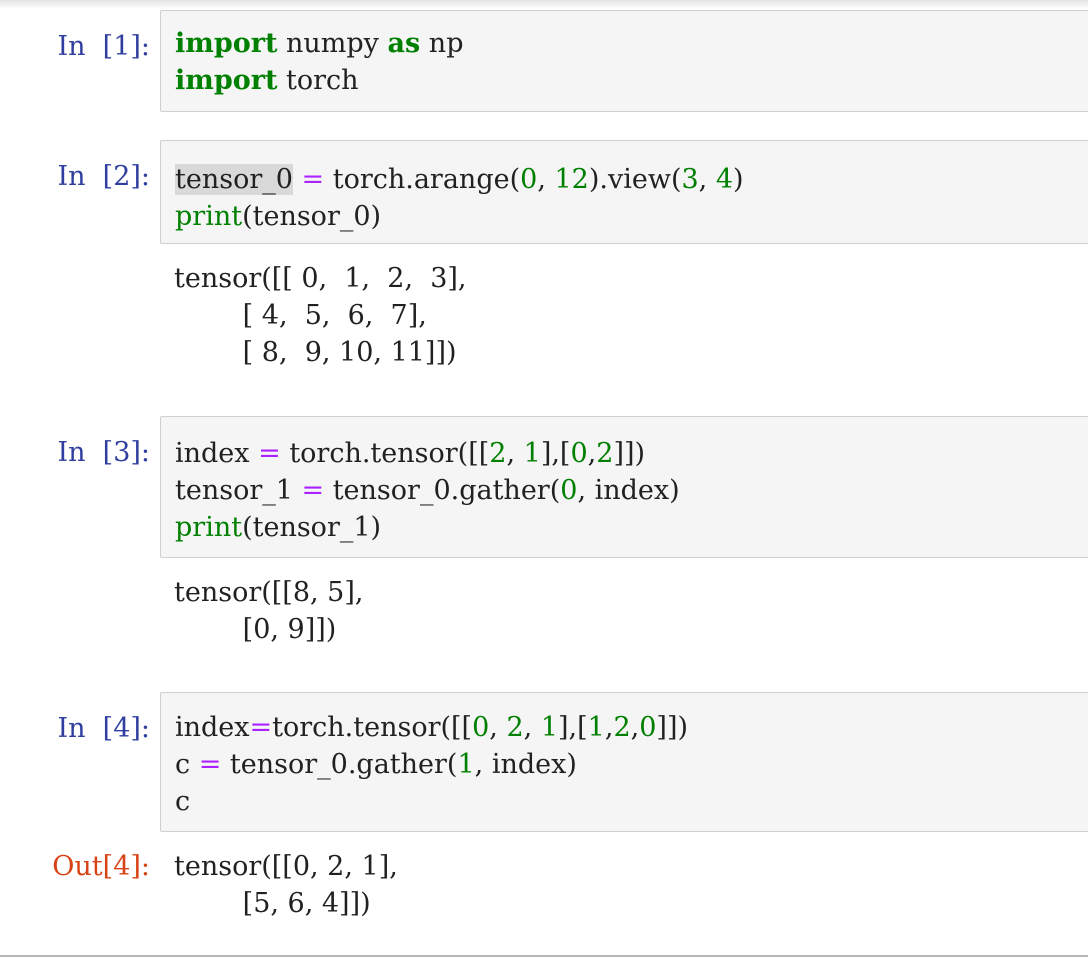  What do you see at coordinates (724, 179) in the screenshot?
I see `code-token: 4` at bounding box center [724, 179].